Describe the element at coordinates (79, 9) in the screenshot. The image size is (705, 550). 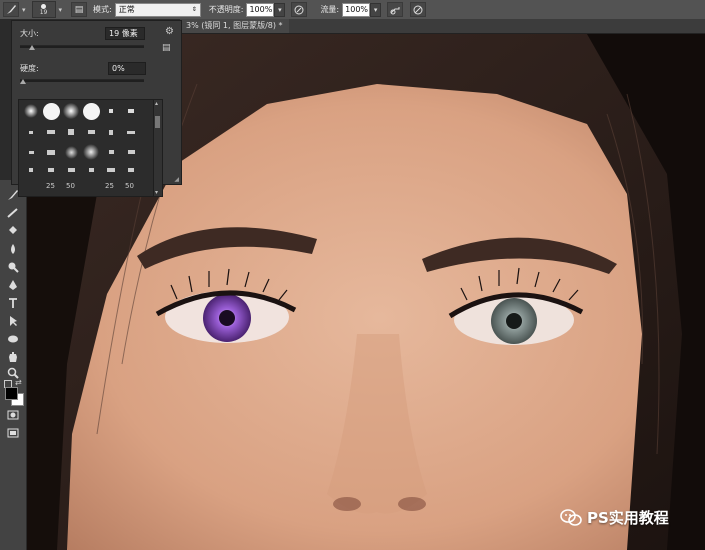
I see `brush-panel-toggle-icon: ▤` at that location.